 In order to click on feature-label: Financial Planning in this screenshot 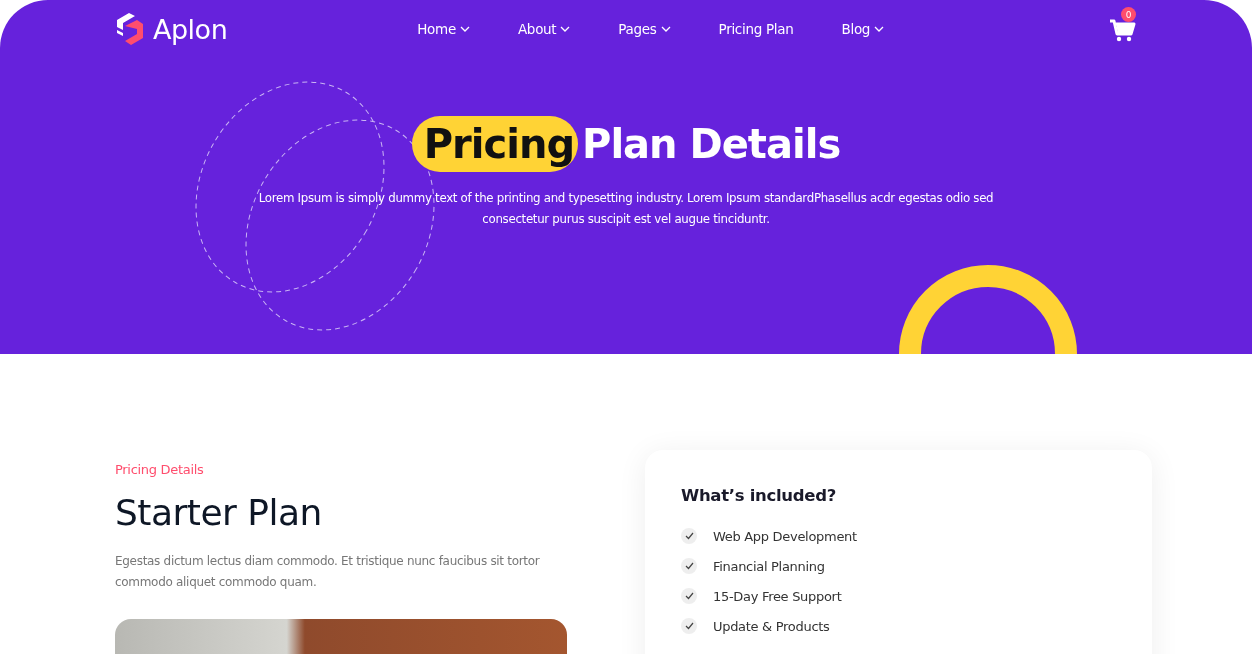, I will do `click(769, 566)`.